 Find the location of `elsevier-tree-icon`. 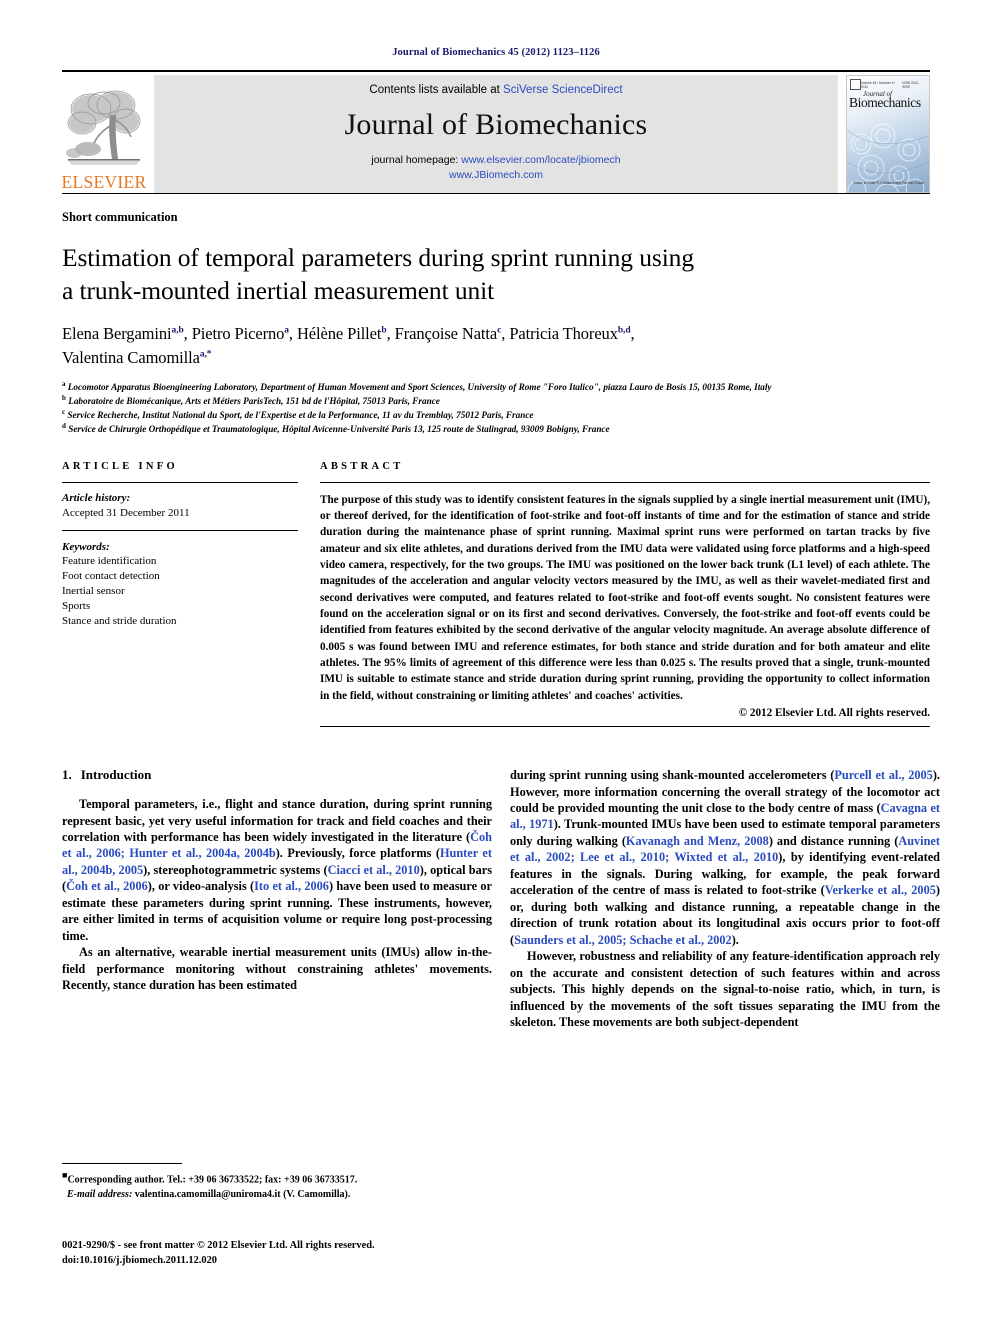

elsevier-tree-icon is located at coordinates (104, 128).